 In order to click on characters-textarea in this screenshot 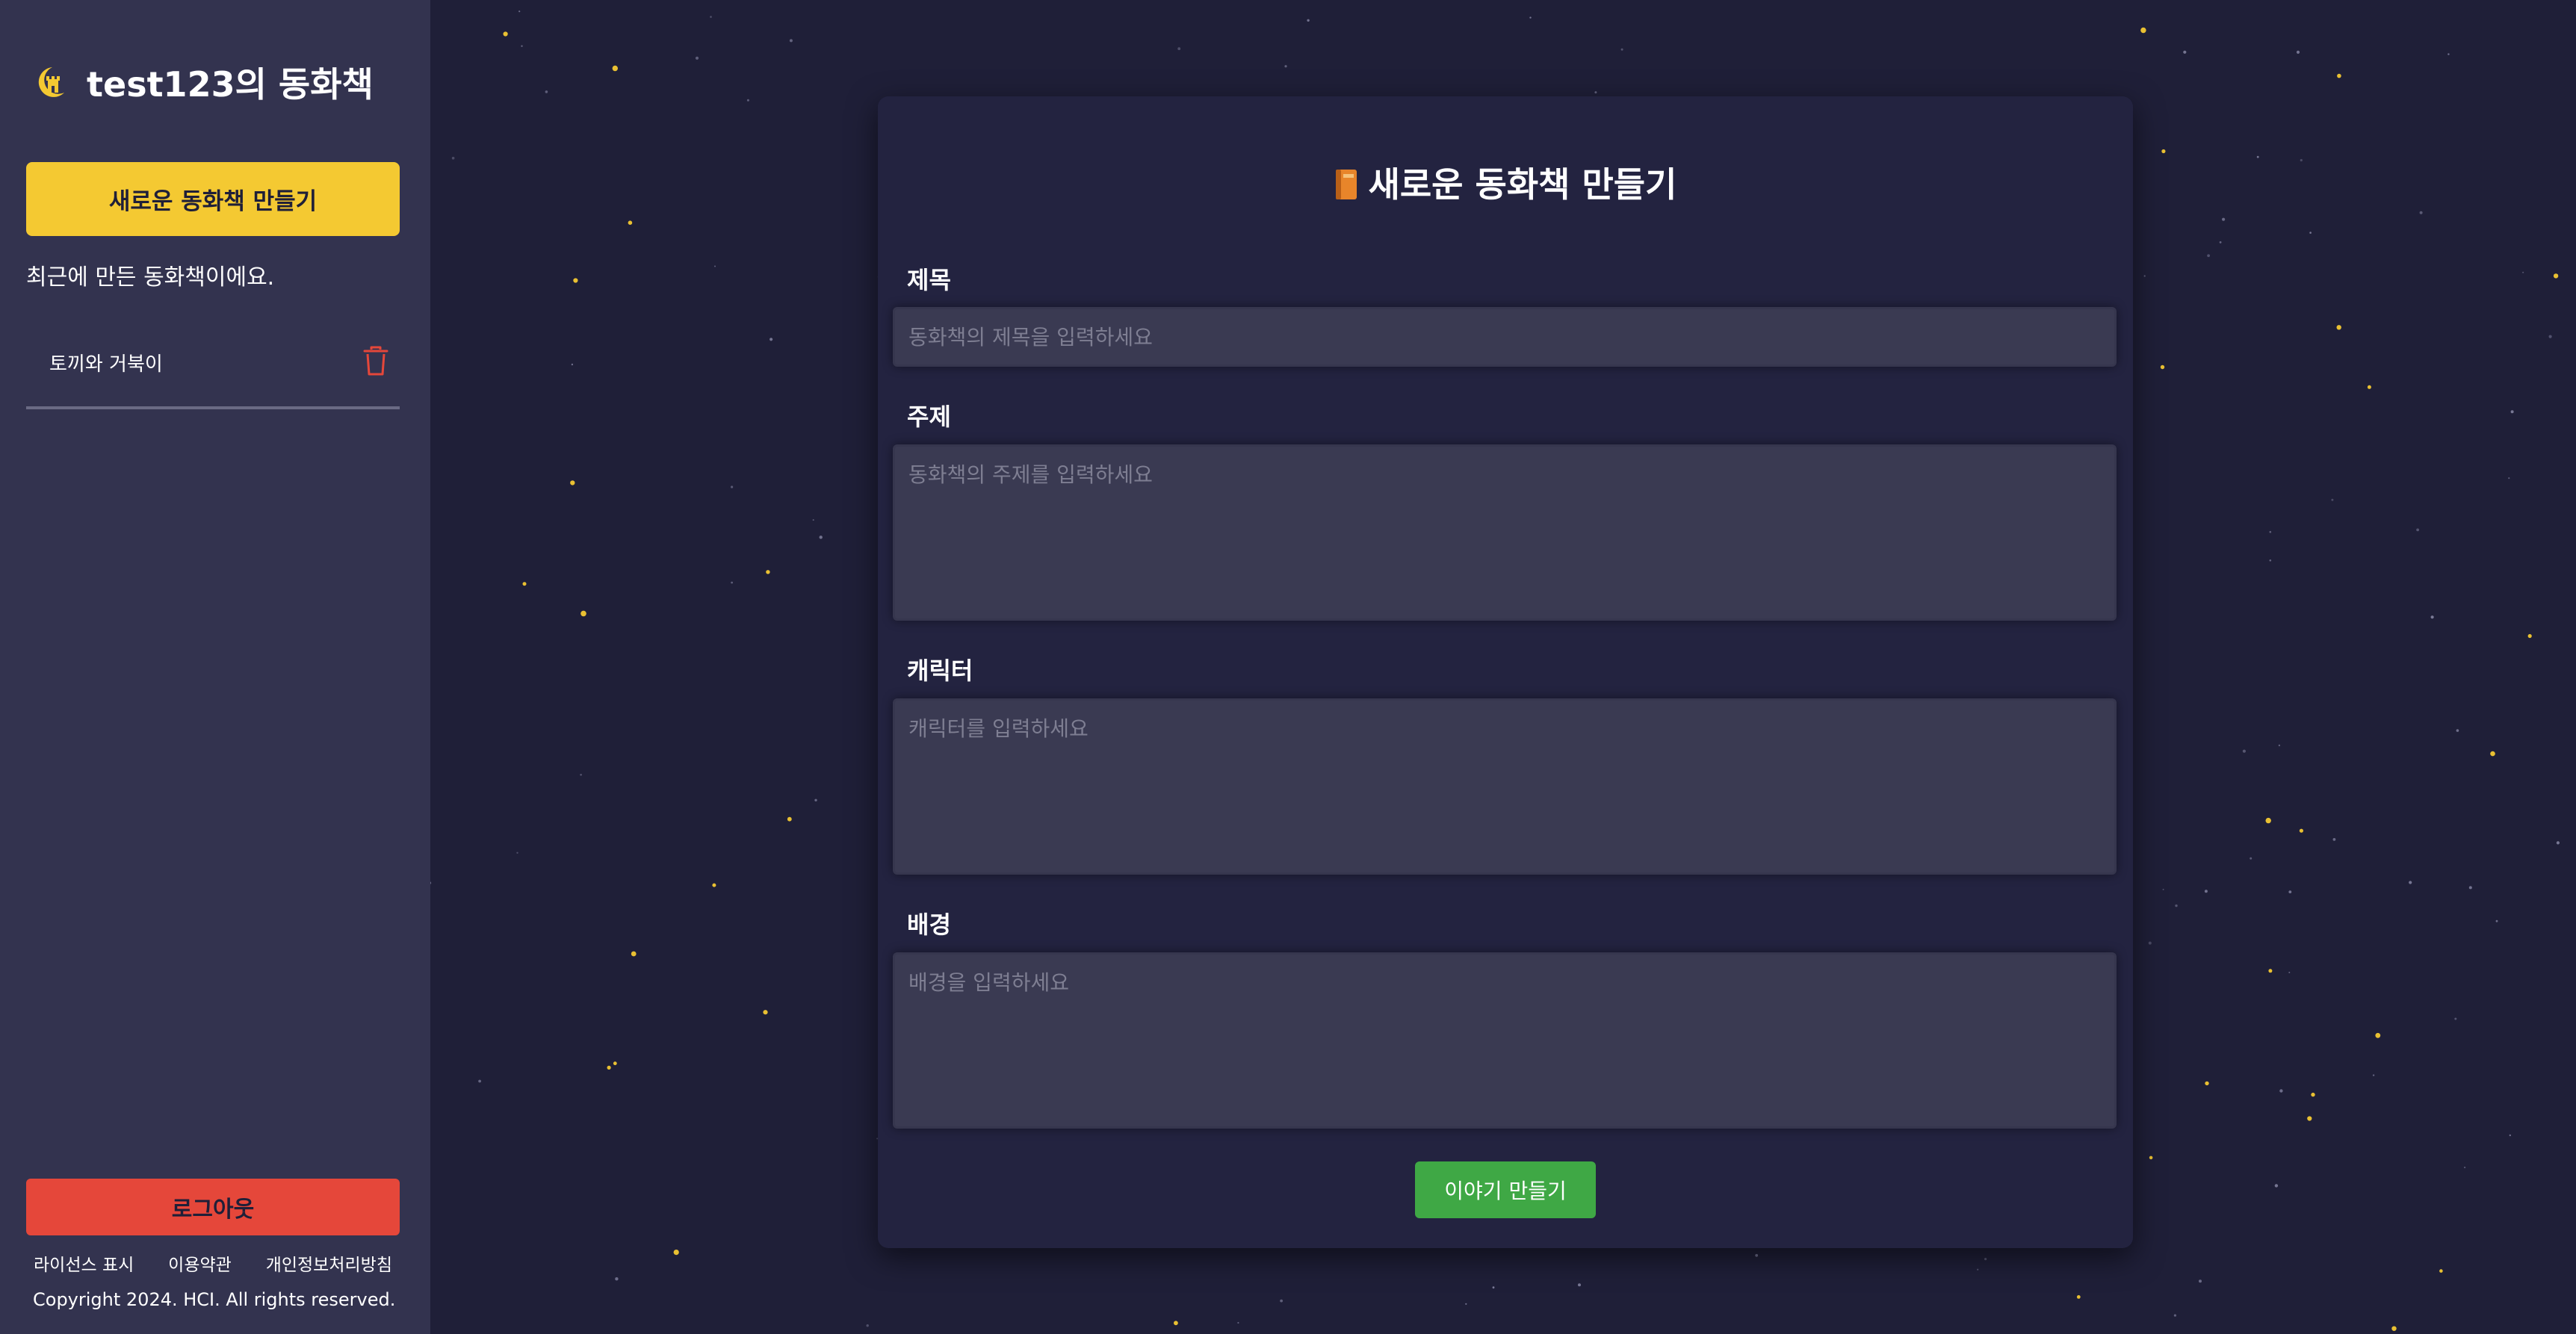, I will do `click(1505, 786)`.